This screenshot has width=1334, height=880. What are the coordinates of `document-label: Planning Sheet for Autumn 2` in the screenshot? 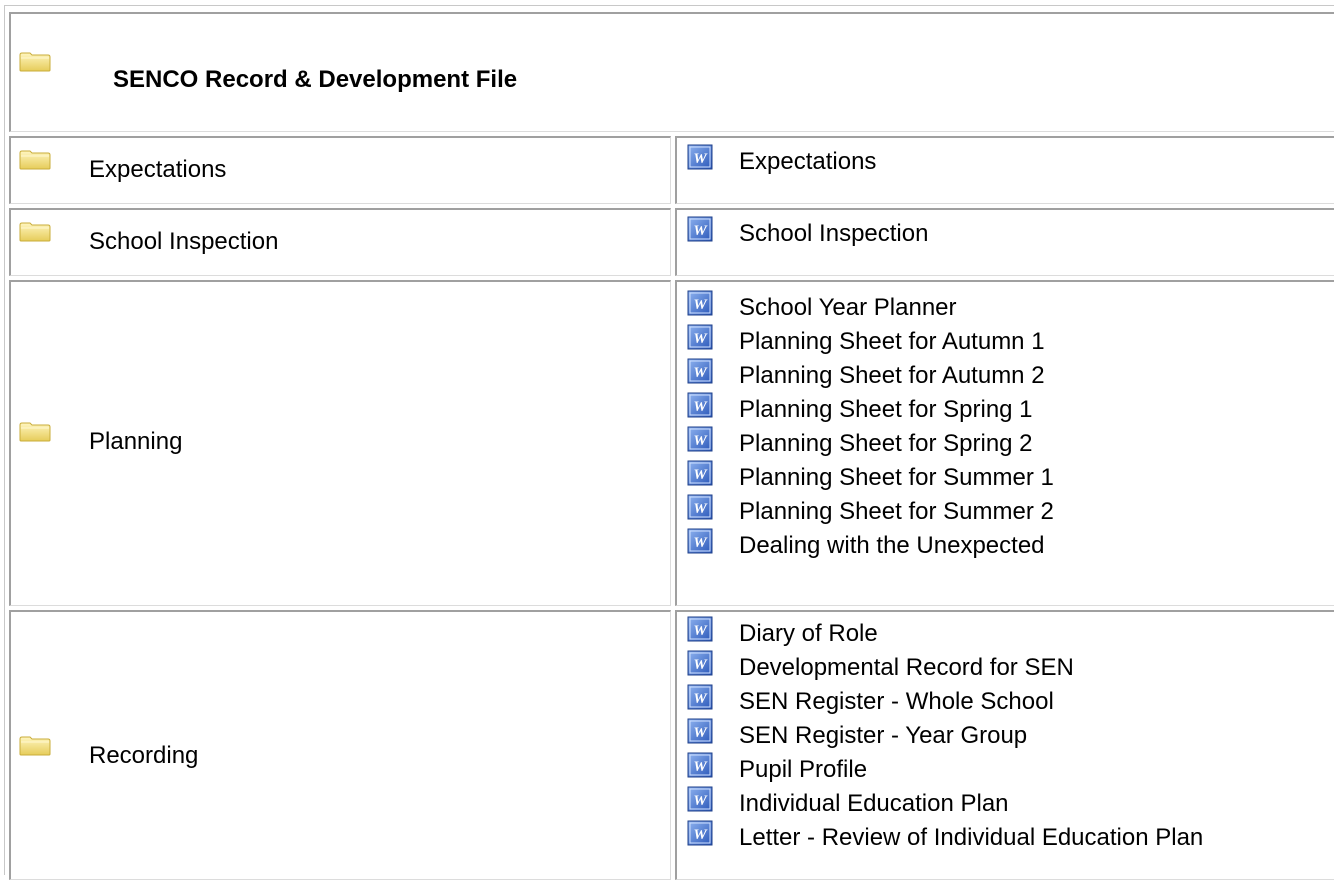 It's located at (892, 375).